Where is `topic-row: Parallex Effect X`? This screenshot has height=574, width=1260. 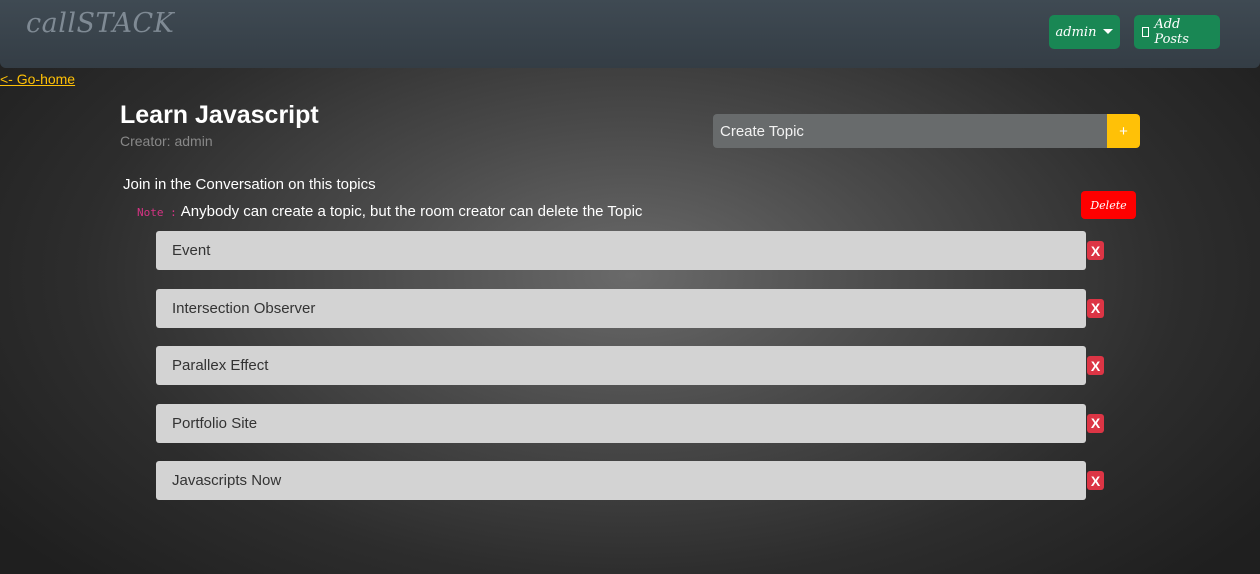
topic-row: Parallex Effect X is located at coordinates (630, 365).